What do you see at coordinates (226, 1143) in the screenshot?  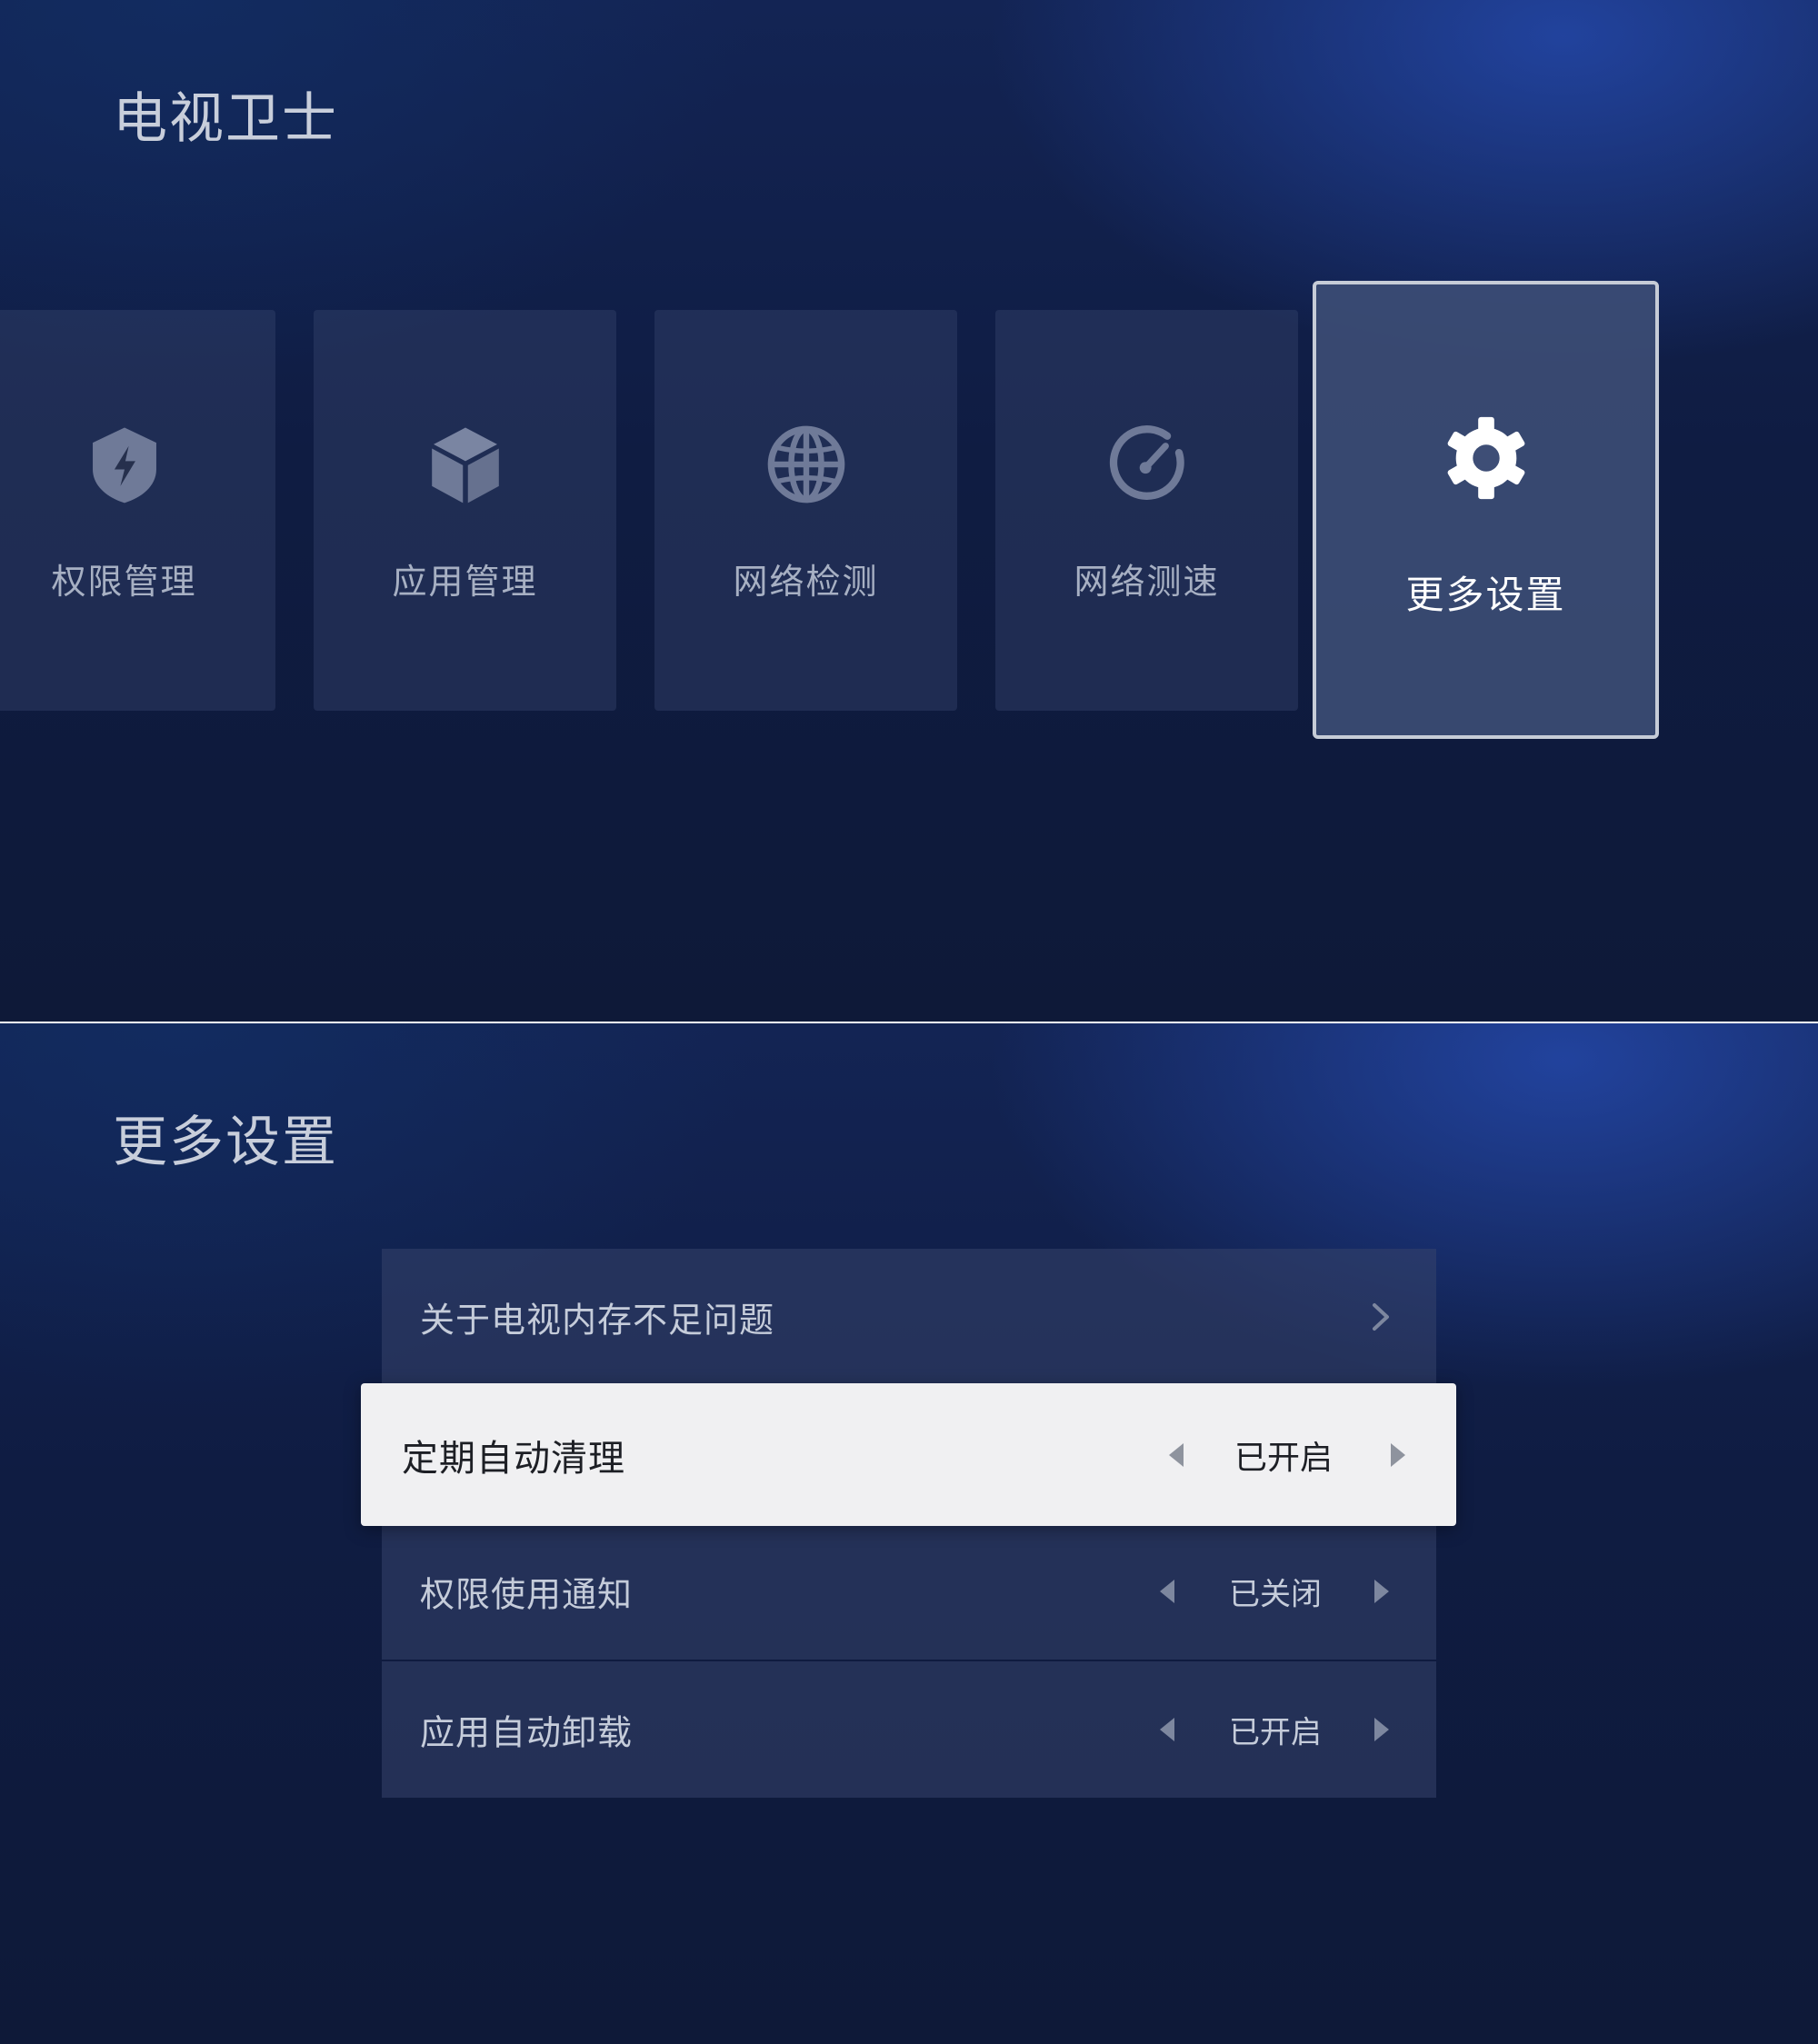 I see `page-title: 更多设置` at bounding box center [226, 1143].